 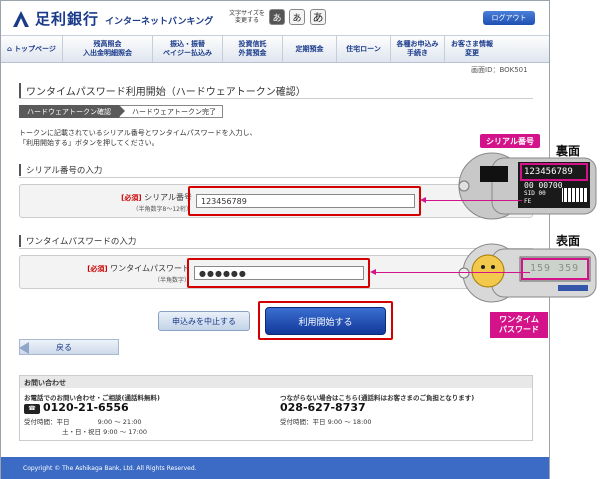 I want to click on serial-hint: （半角数字8～12桁）, so click(x=162, y=209).